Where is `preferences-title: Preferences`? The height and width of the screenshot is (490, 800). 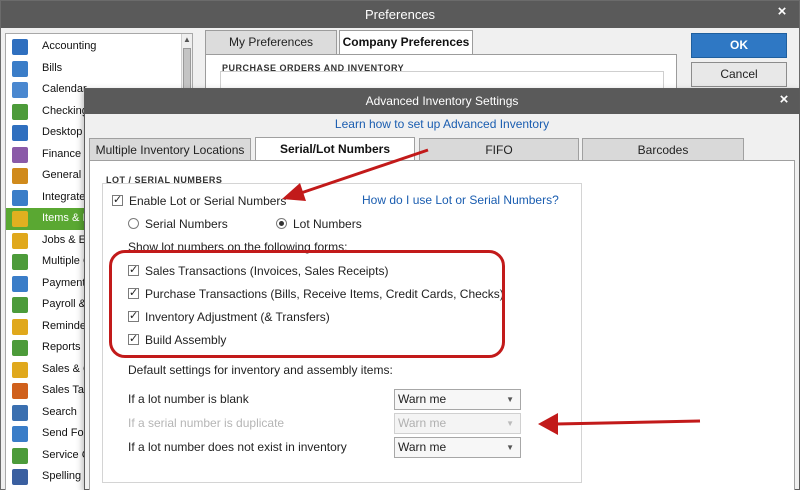
preferences-title: Preferences is located at coordinates (400, 14).